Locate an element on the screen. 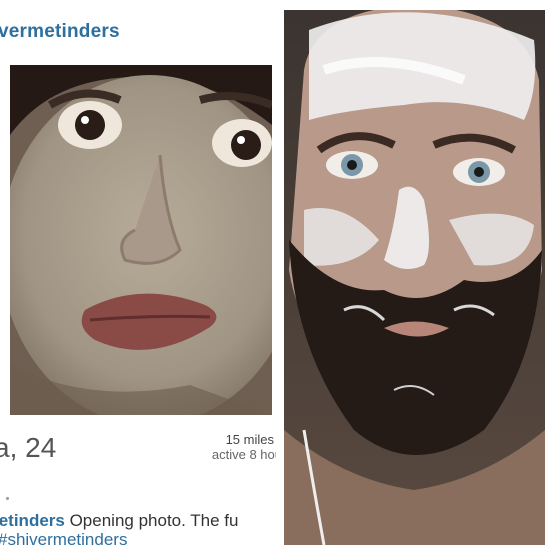  photo-caption: ietinders Opening photo. The fu is located at coordinates (119, 521).